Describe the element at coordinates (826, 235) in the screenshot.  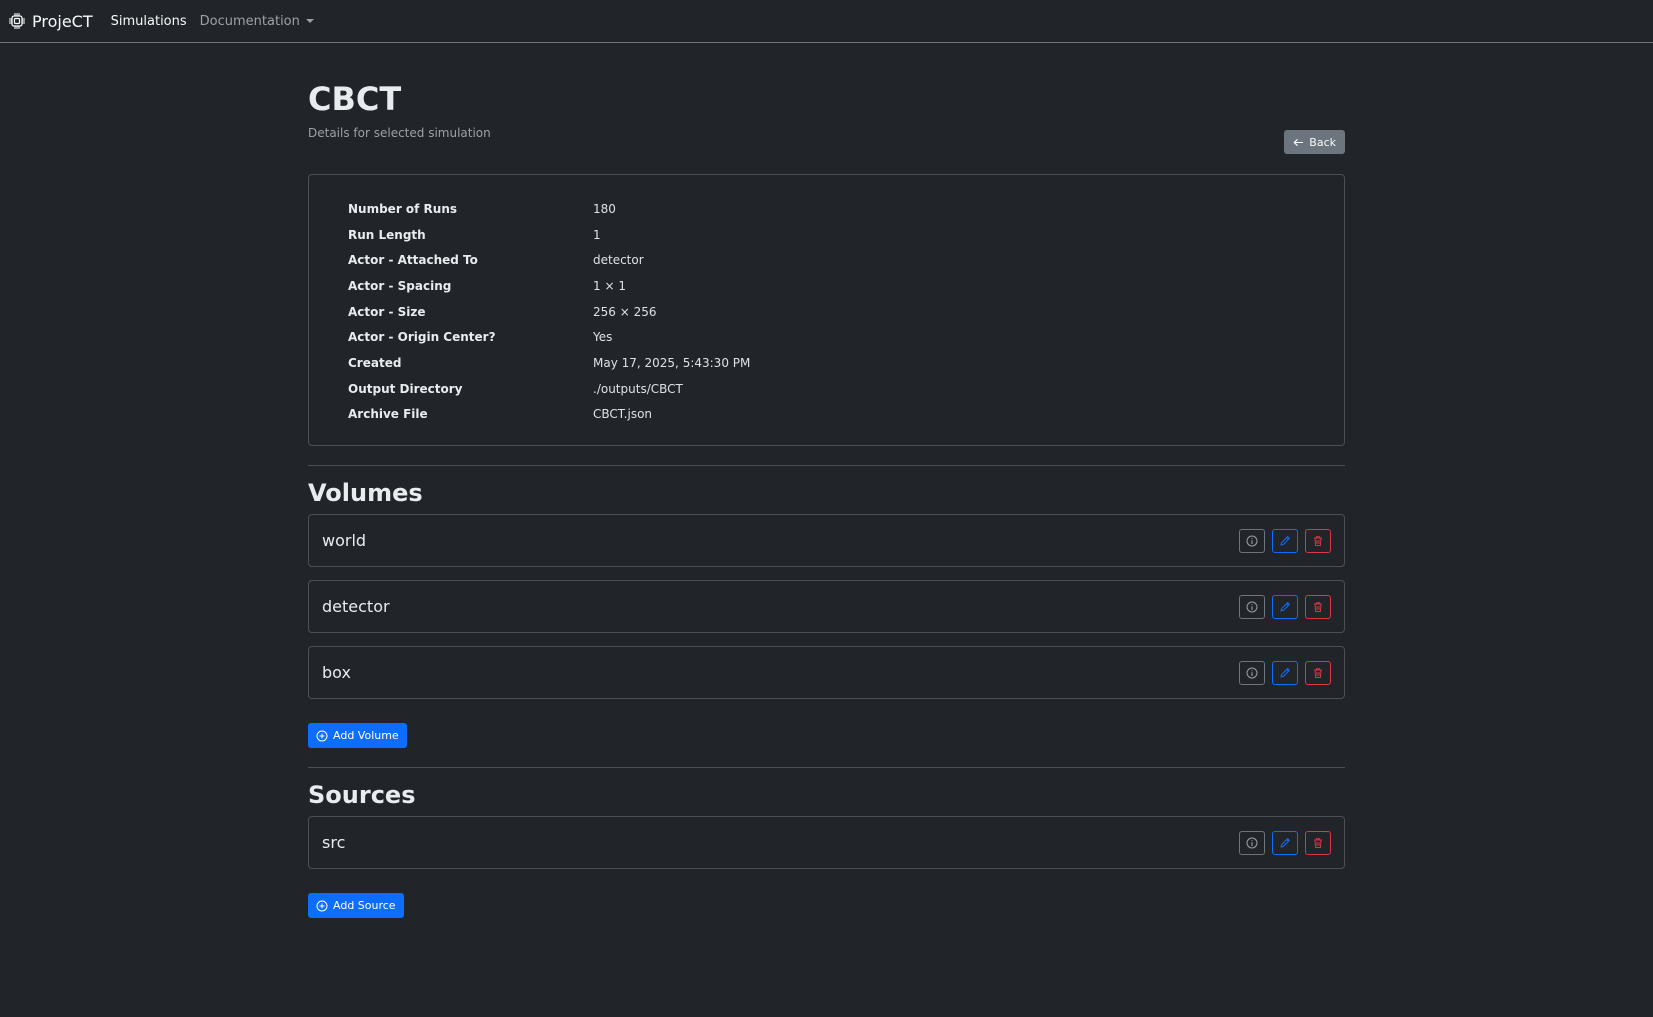
I see `detail-row: Run Length 1` at that location.